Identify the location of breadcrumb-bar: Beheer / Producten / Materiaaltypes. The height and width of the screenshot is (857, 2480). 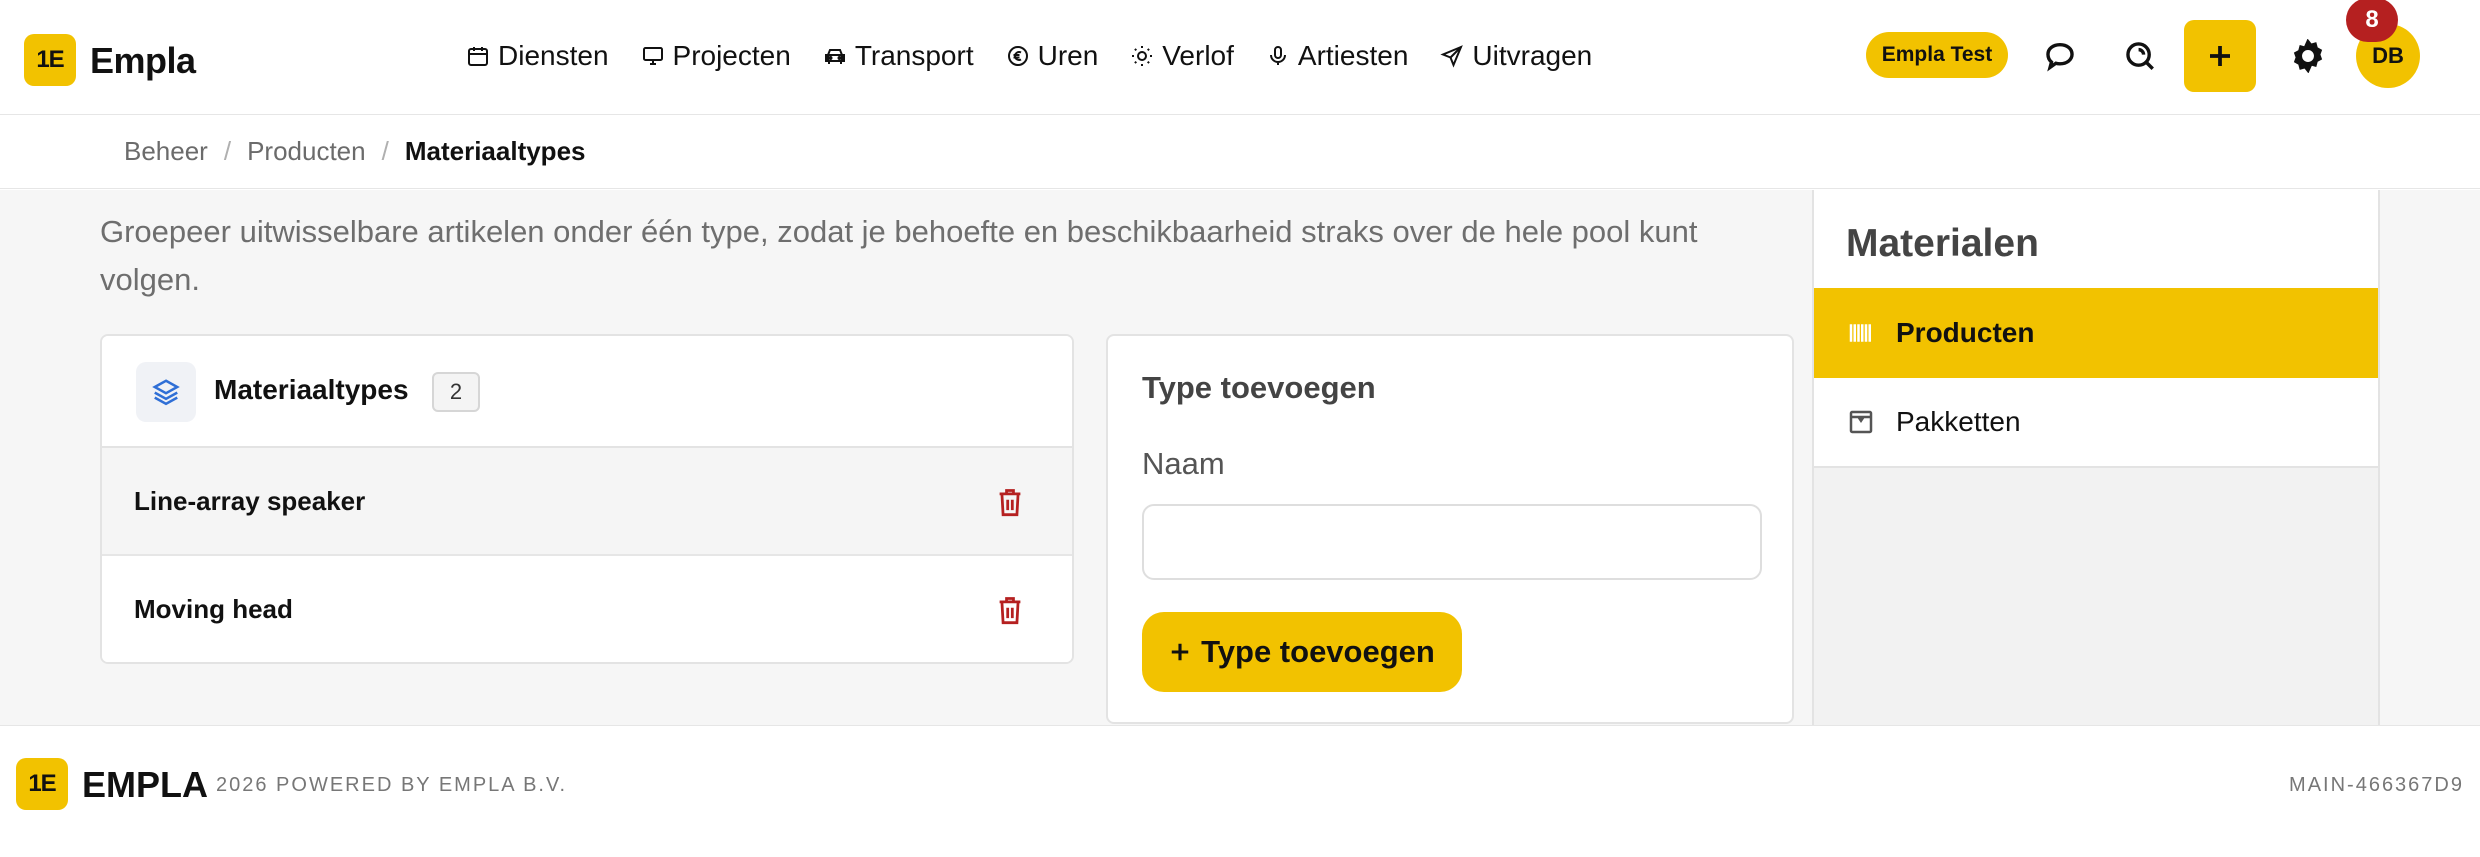
(1240, 152).